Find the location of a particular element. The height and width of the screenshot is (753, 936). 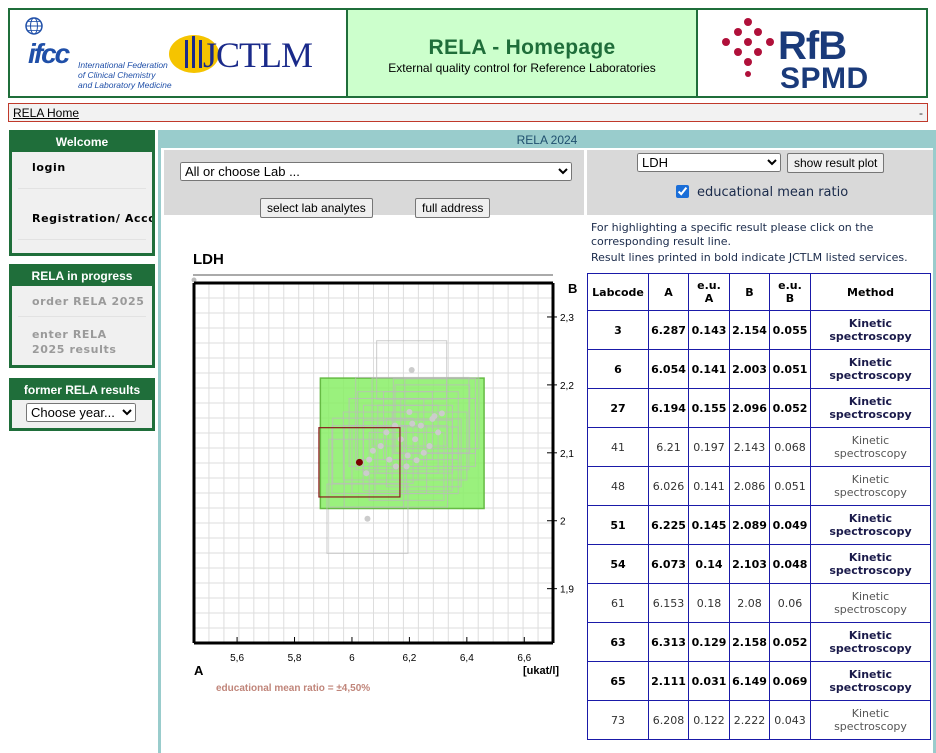

cell-eu-a: 0.18 is located at coordinates (709, 603).